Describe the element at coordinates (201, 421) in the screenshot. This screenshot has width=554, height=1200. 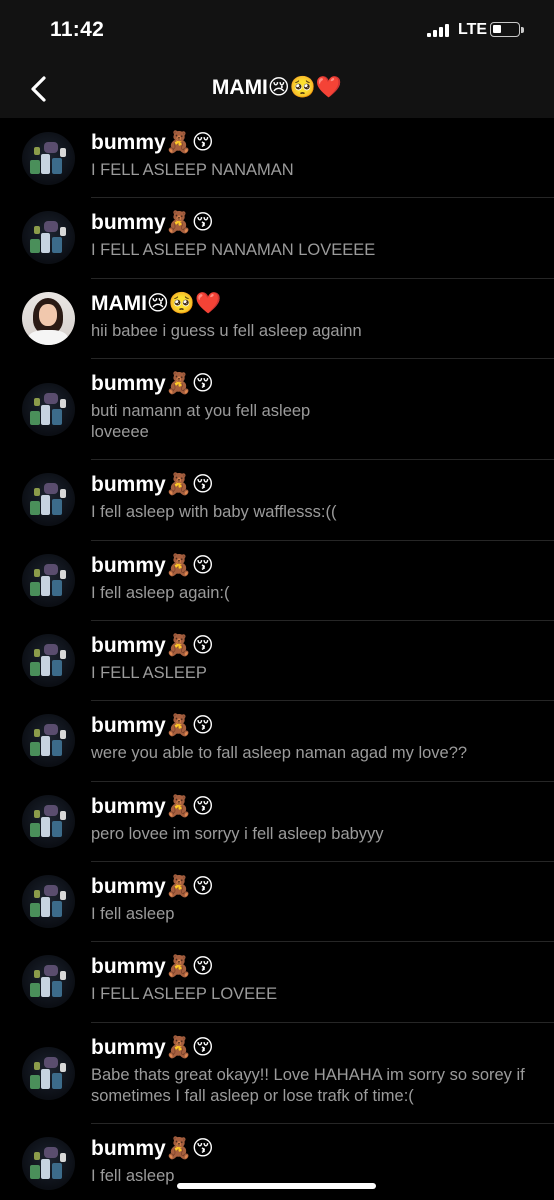
I see `message-preview: buti namann at you fell asleep loveeee` at that location.